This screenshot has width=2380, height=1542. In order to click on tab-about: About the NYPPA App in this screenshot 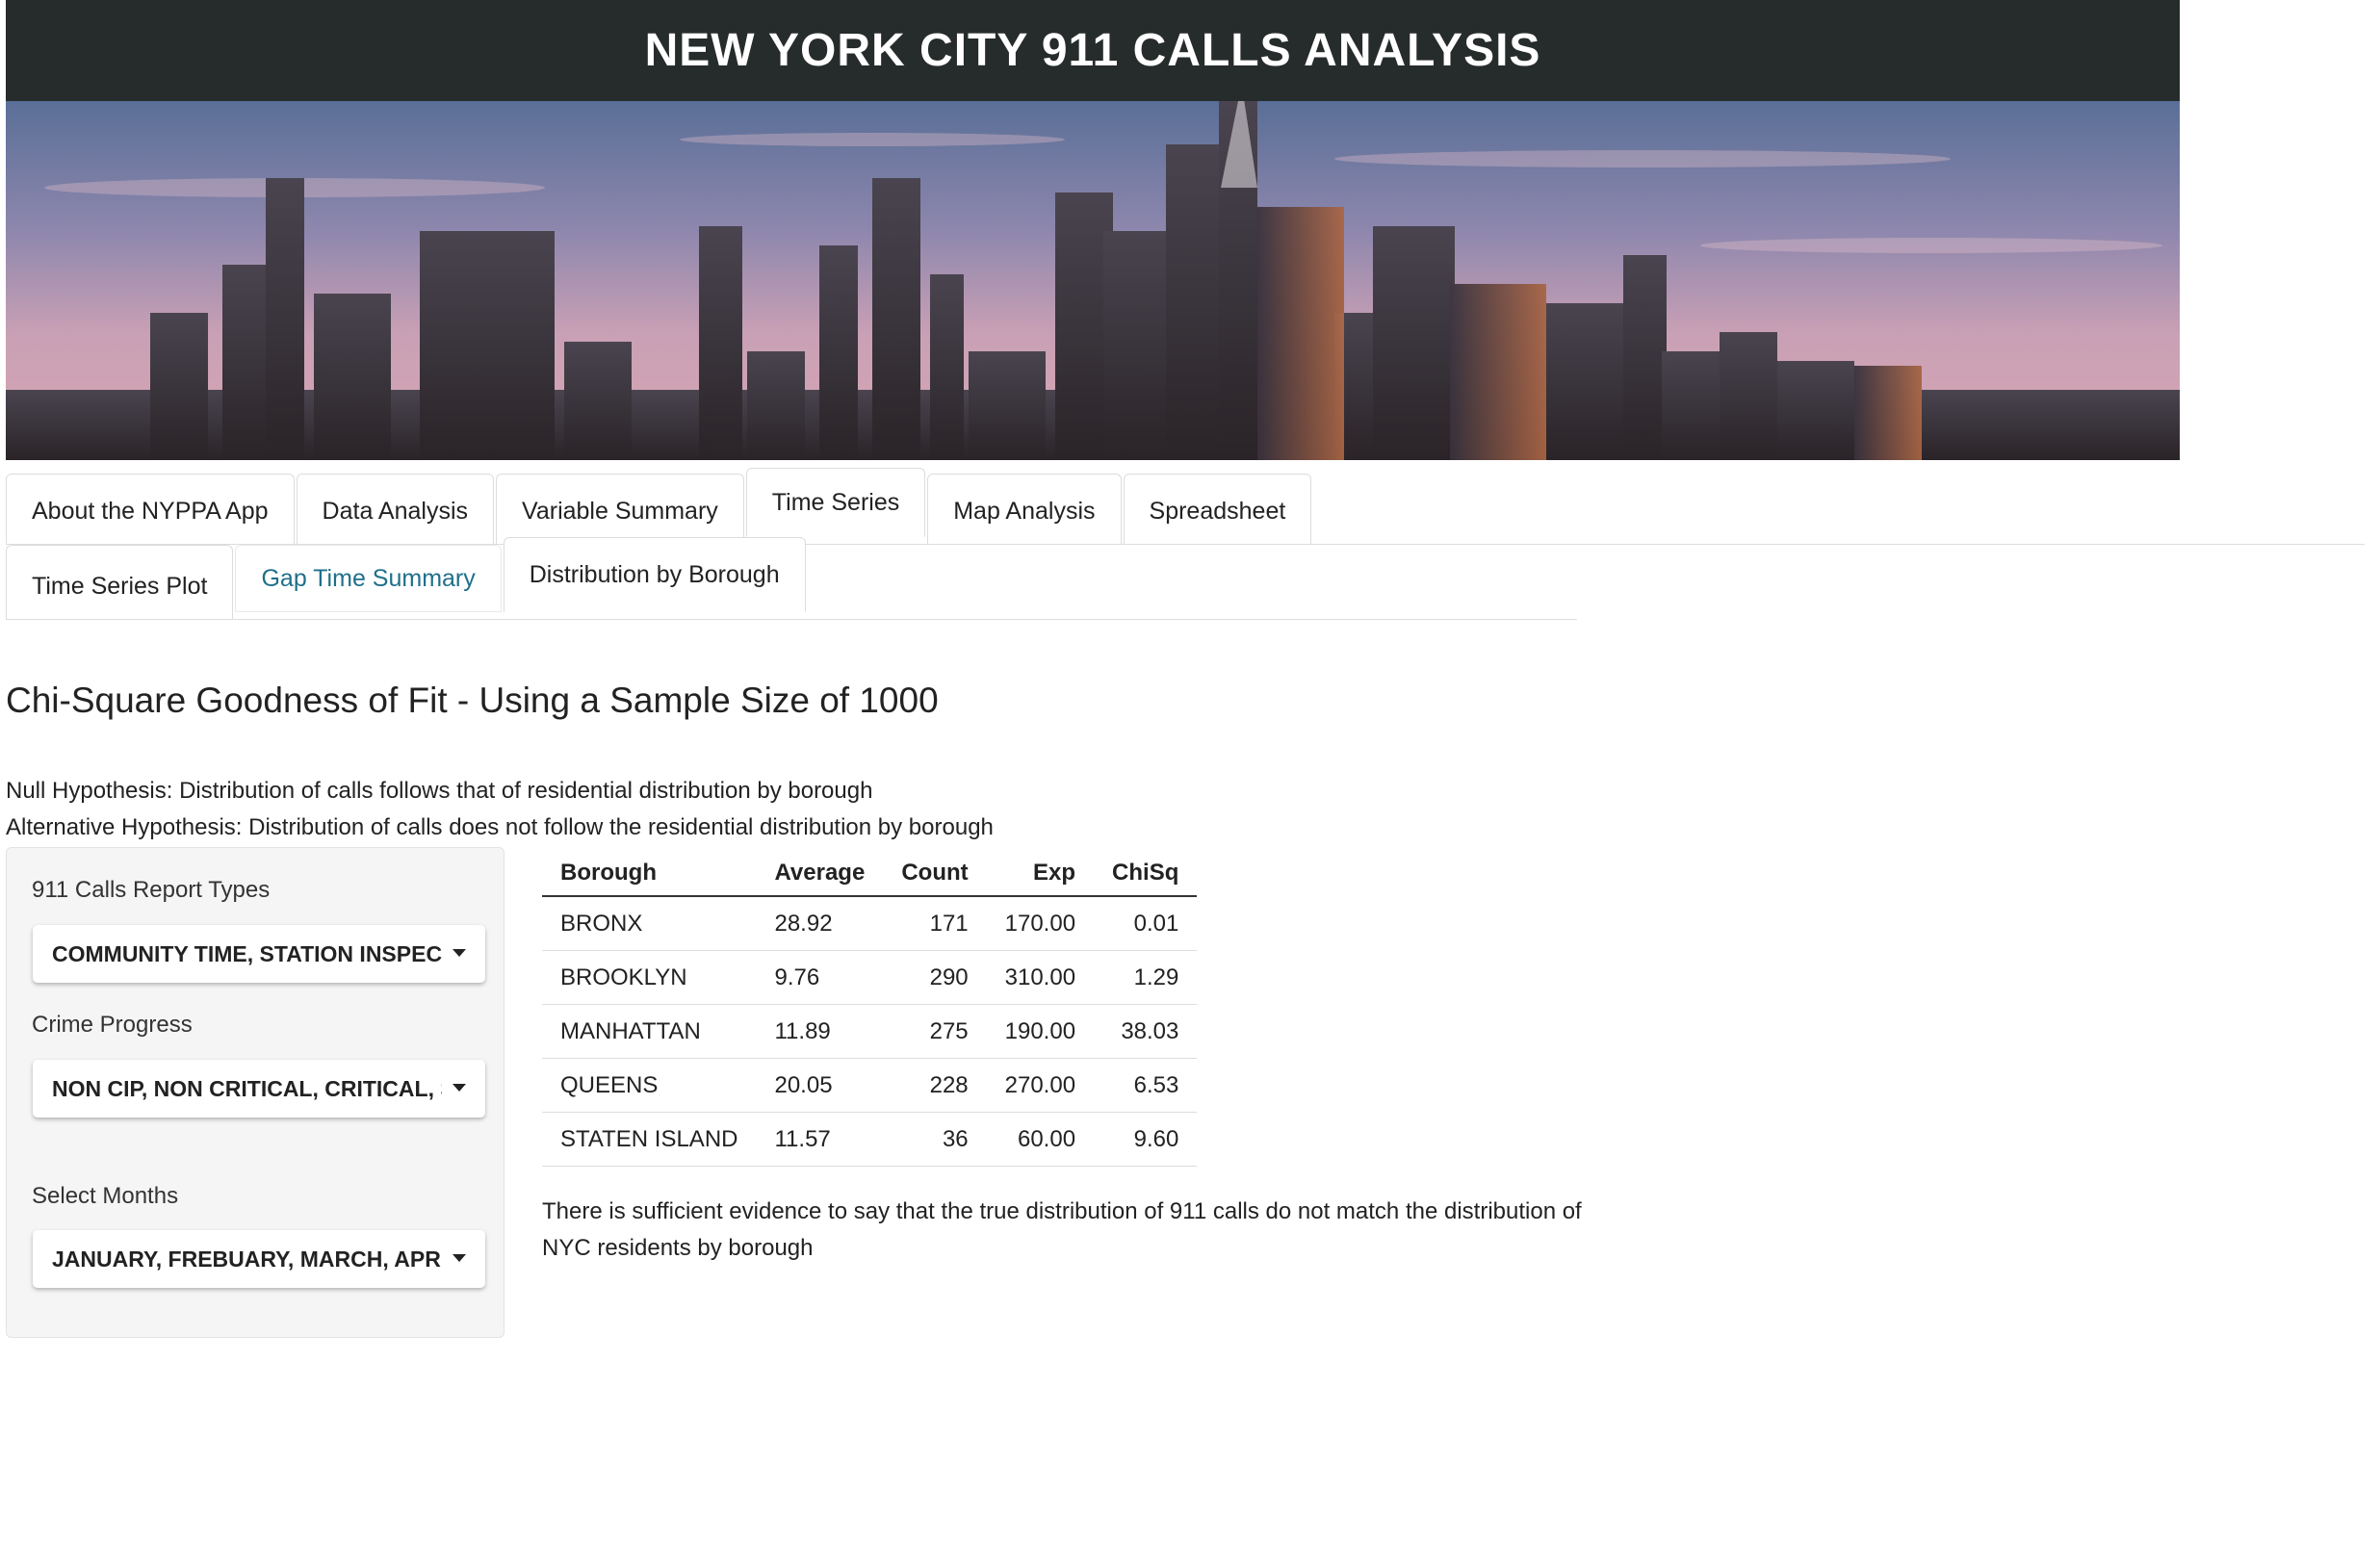, I will do `click(151, 510)`.